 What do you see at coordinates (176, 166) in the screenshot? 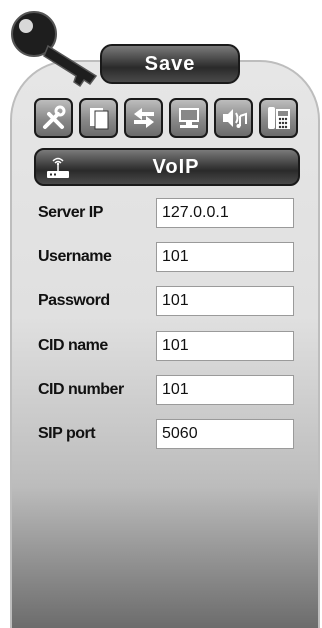
I see `section-title: VoIP` at bounding box center [176, 166].